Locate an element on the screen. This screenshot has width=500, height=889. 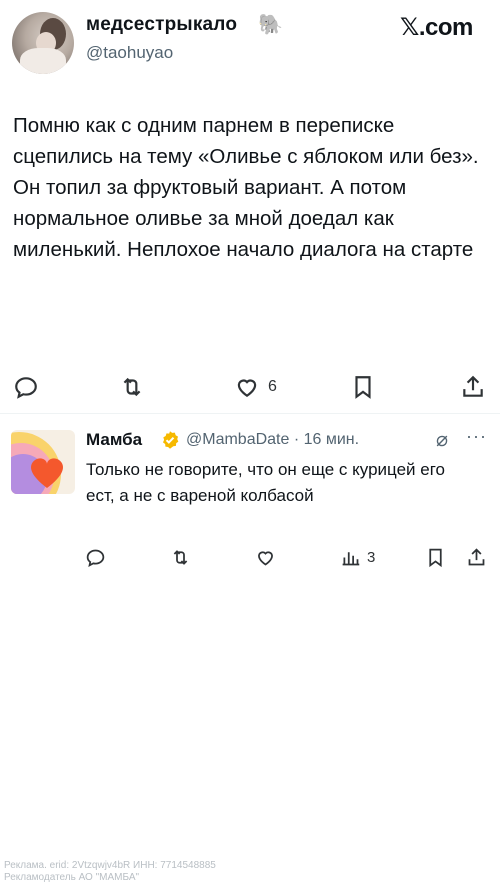
reply-views-button: 3 is located at coordinates (357, 557).